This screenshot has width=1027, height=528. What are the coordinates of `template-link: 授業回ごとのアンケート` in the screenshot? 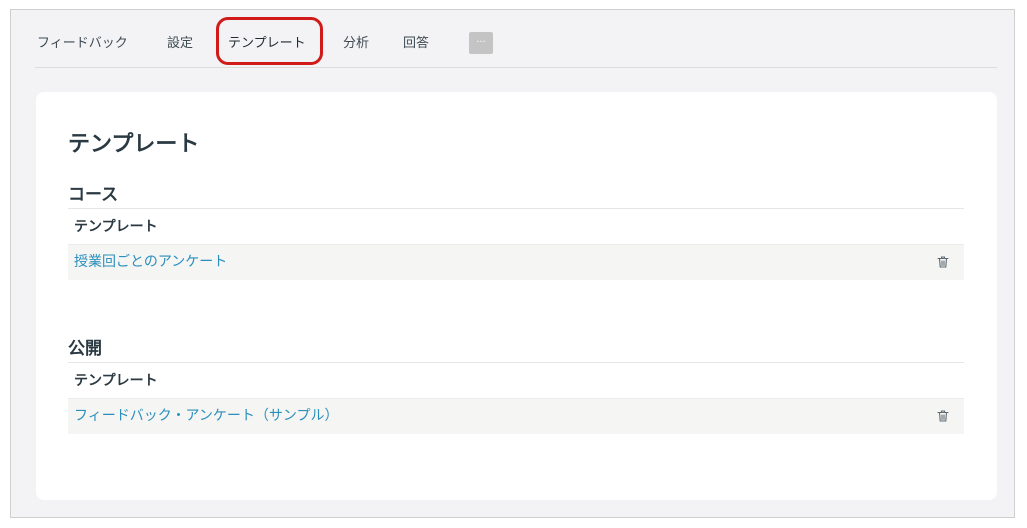 It's located at (150, 262).